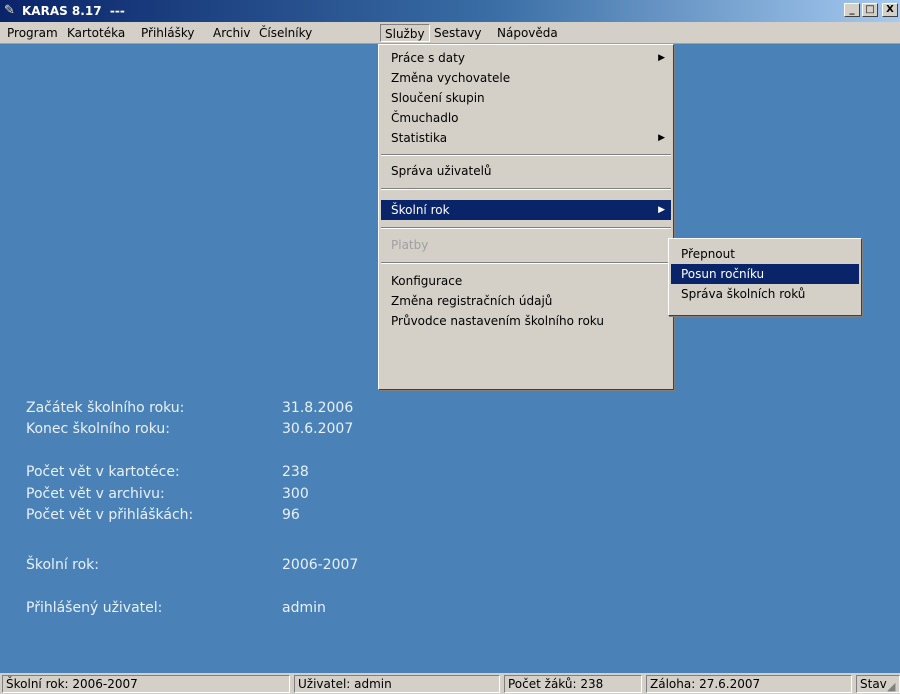  I want to click on school-year-value: 2006-2007, so click(320, 565).